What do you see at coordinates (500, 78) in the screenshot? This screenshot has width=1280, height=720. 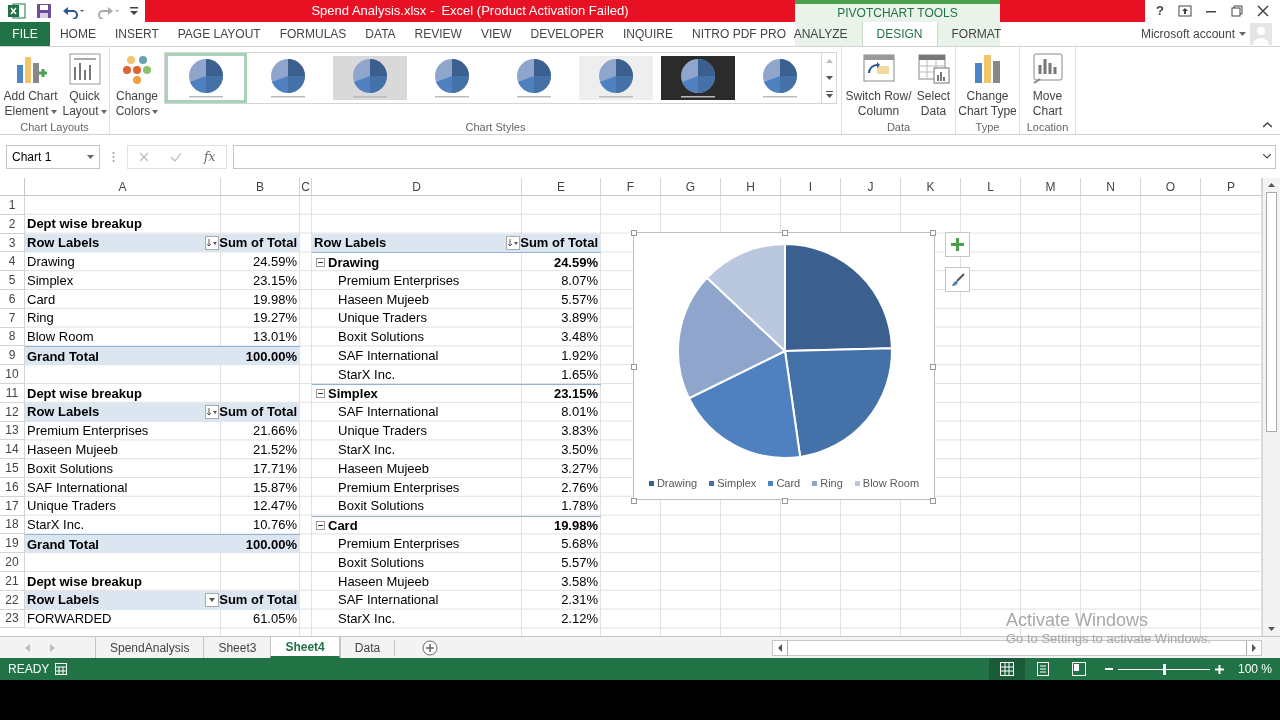 I see `chart-styles-gallery` at bounding box center [500, 78].